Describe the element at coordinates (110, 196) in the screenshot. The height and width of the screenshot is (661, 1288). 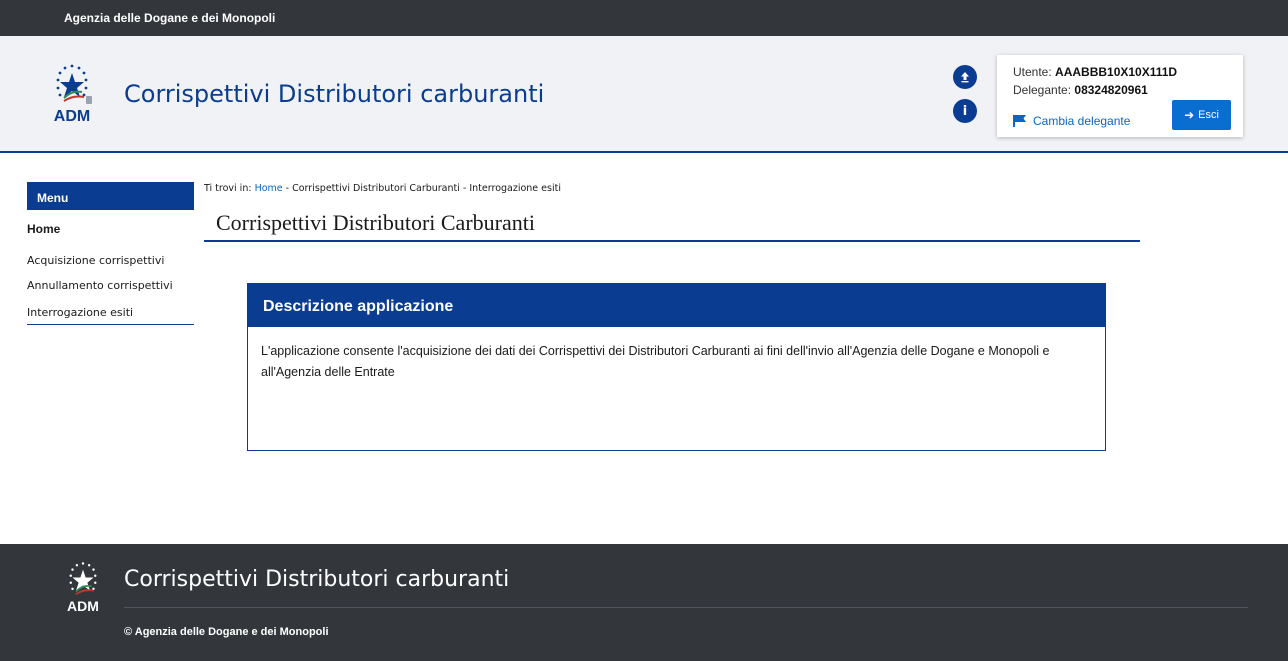
I see `menu-title: Menu` at that location.